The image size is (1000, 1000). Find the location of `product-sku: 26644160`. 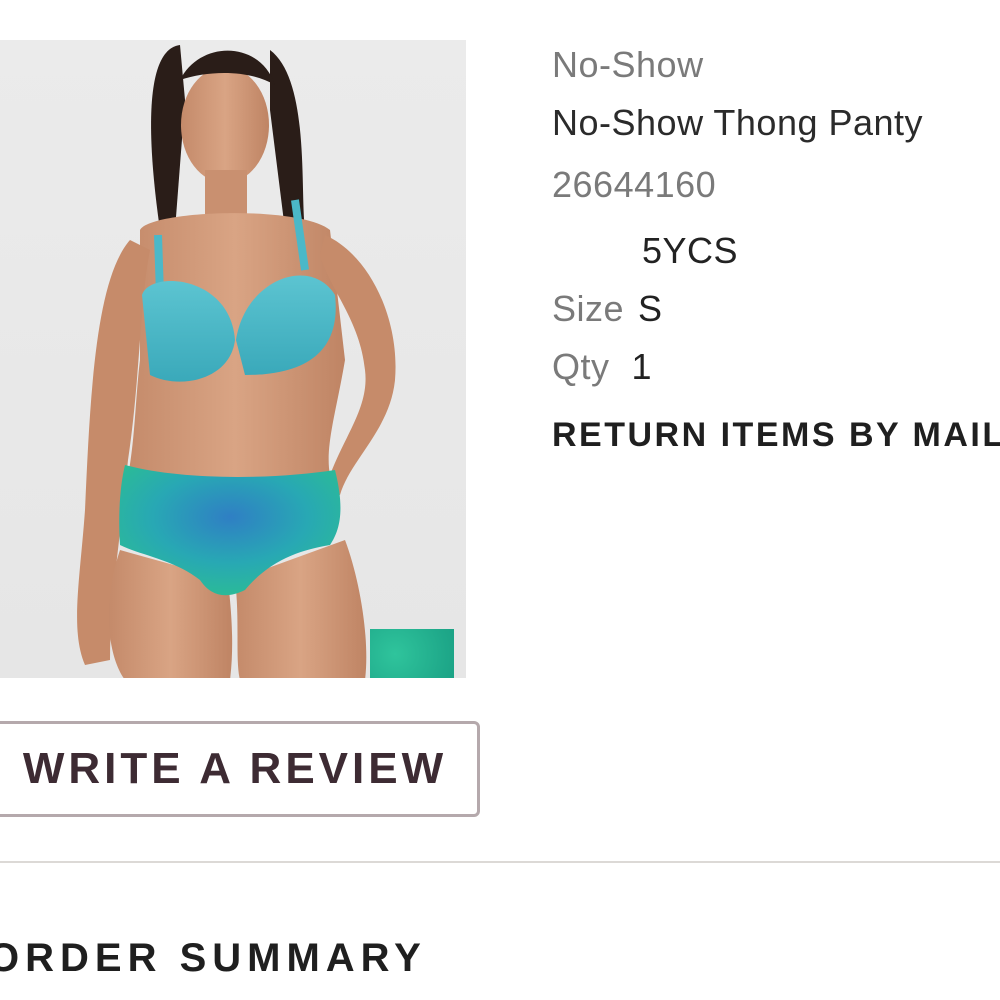

product-sku: 26644160 is located at coordinates (634, 184).